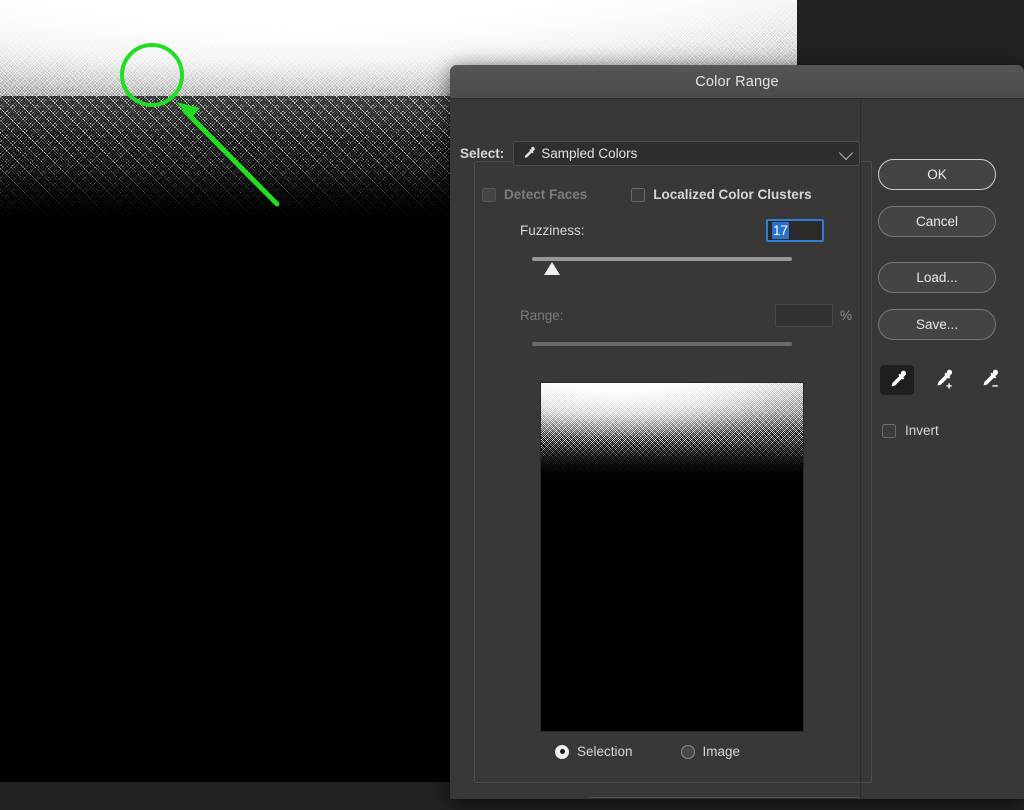 This screenshot has height=810, width=1024. What do you see at coordinates (489, 194) in the screenshot?
I see `detect-faces-checkbox` at bounding box center [489, 194].